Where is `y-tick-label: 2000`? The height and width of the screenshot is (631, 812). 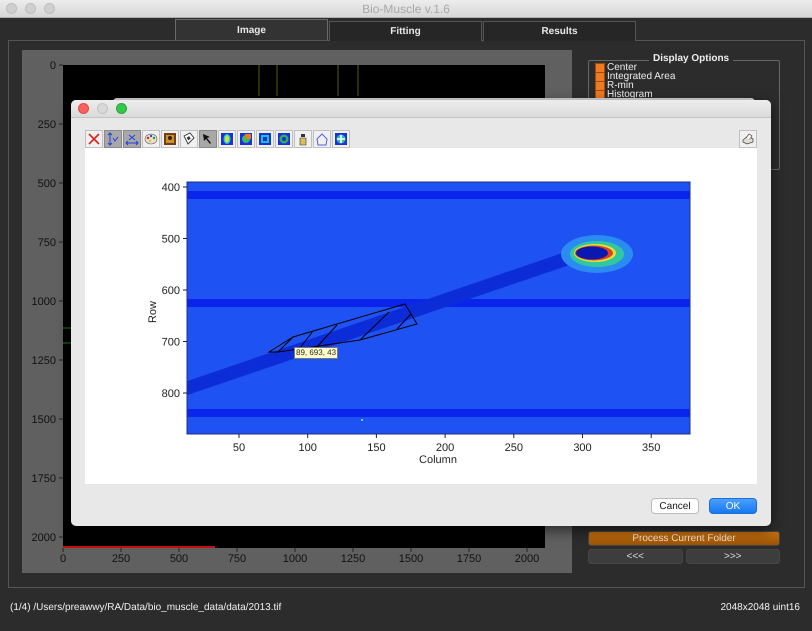 y-tick-label: 2000 is located at coordinates (44, 538).